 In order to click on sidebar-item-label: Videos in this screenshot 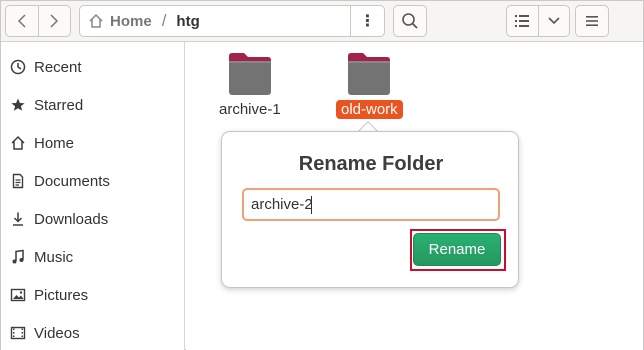, I will do `click(57, 333)`.